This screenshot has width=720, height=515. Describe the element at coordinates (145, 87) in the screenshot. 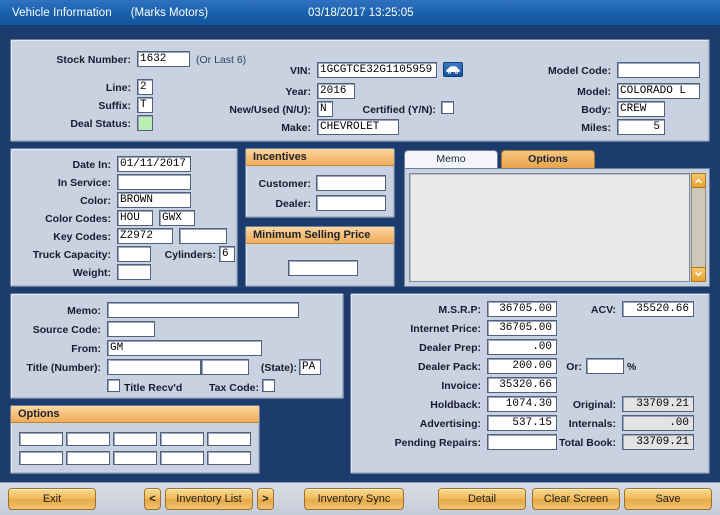

I see `line-input: 2` at that location.